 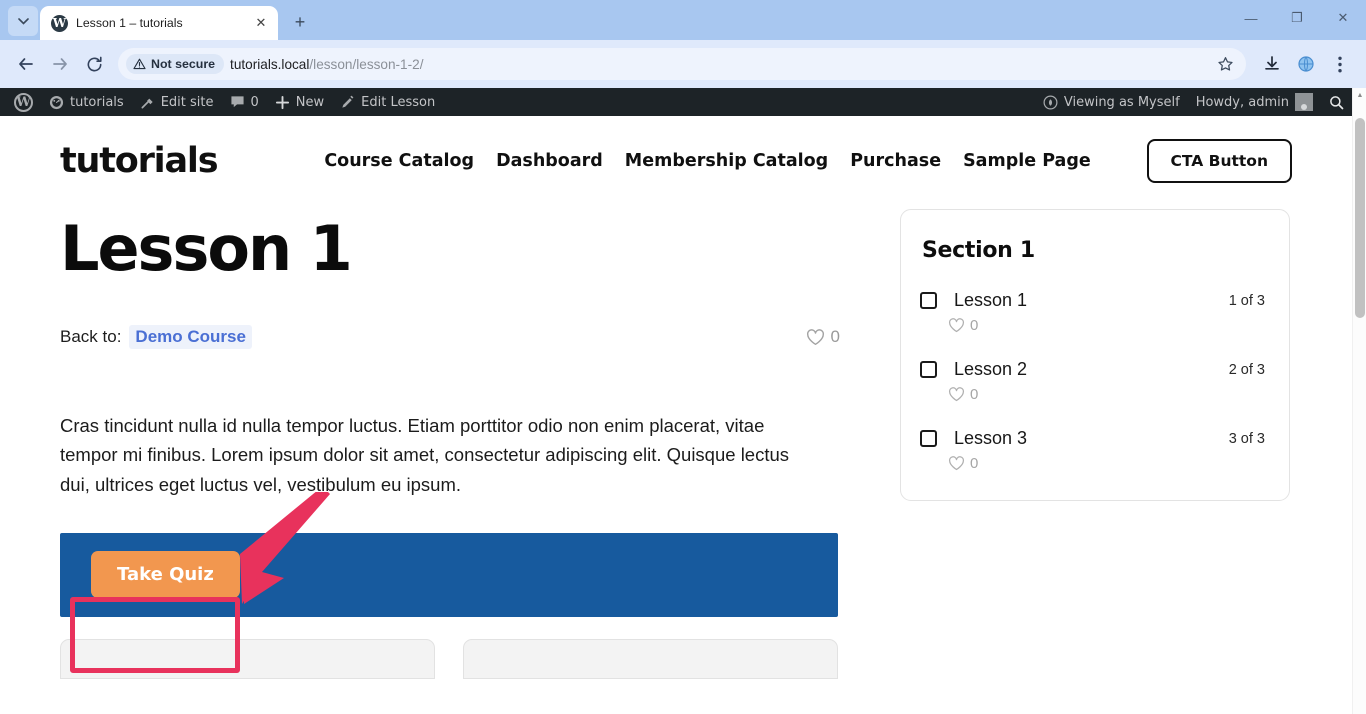 I want to click on course-link: Demo Course, so click(x=190, y=337).